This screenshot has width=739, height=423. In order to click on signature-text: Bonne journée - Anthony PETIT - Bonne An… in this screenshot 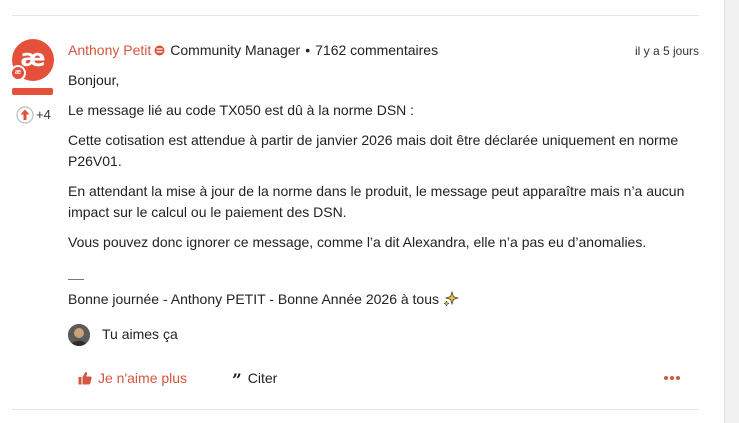, I will do `click(254, 299)`.